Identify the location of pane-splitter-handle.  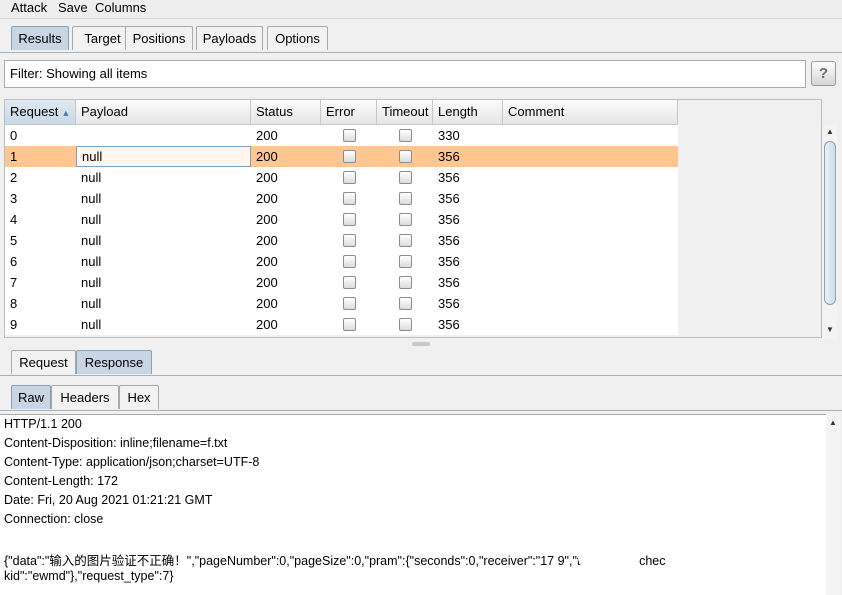
(421, 344).